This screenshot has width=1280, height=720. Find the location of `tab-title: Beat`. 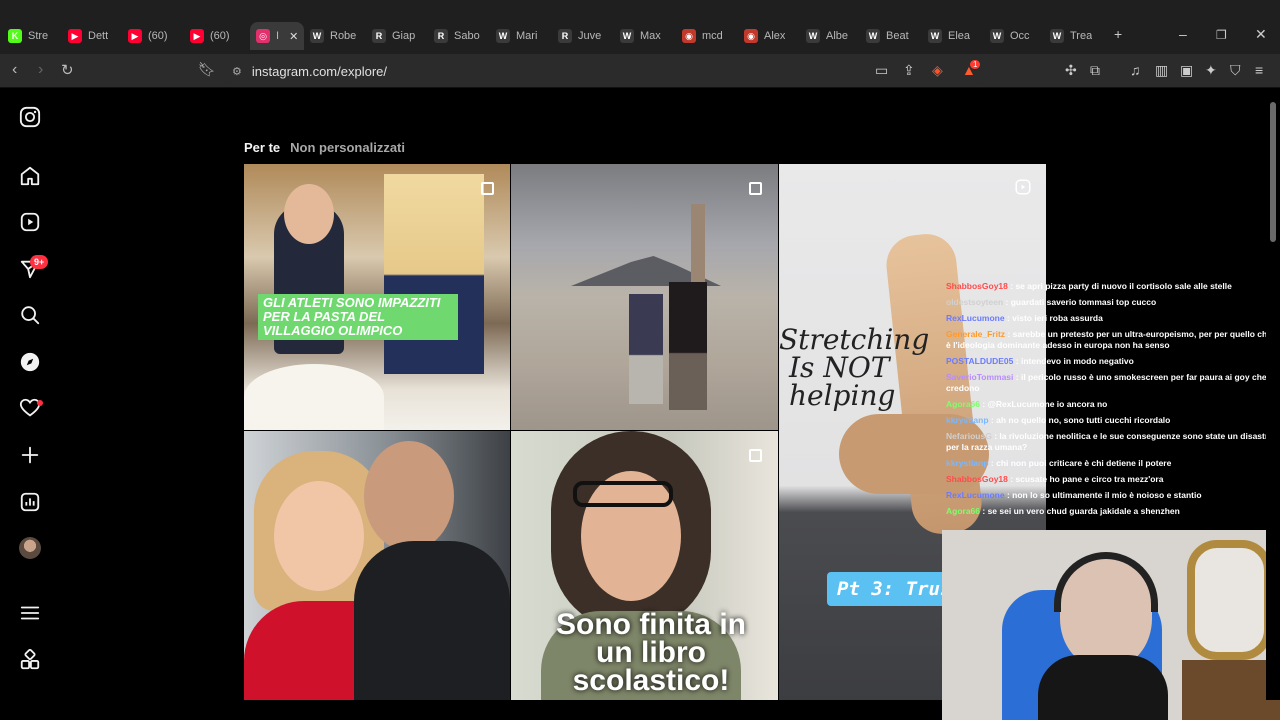

tab-title: Beat is located at coordinates (897, 36).